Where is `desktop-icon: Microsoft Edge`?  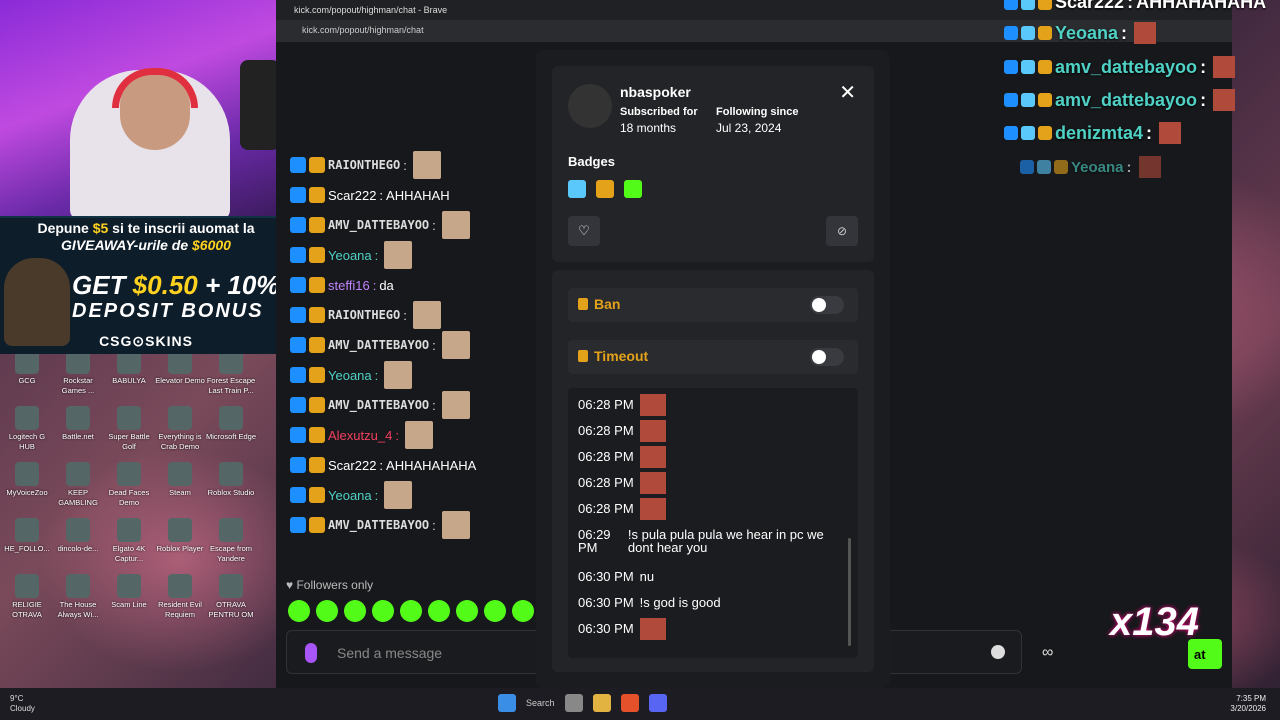 desktop-icon: Microsoft Edge is located at coordinates (231, 423).